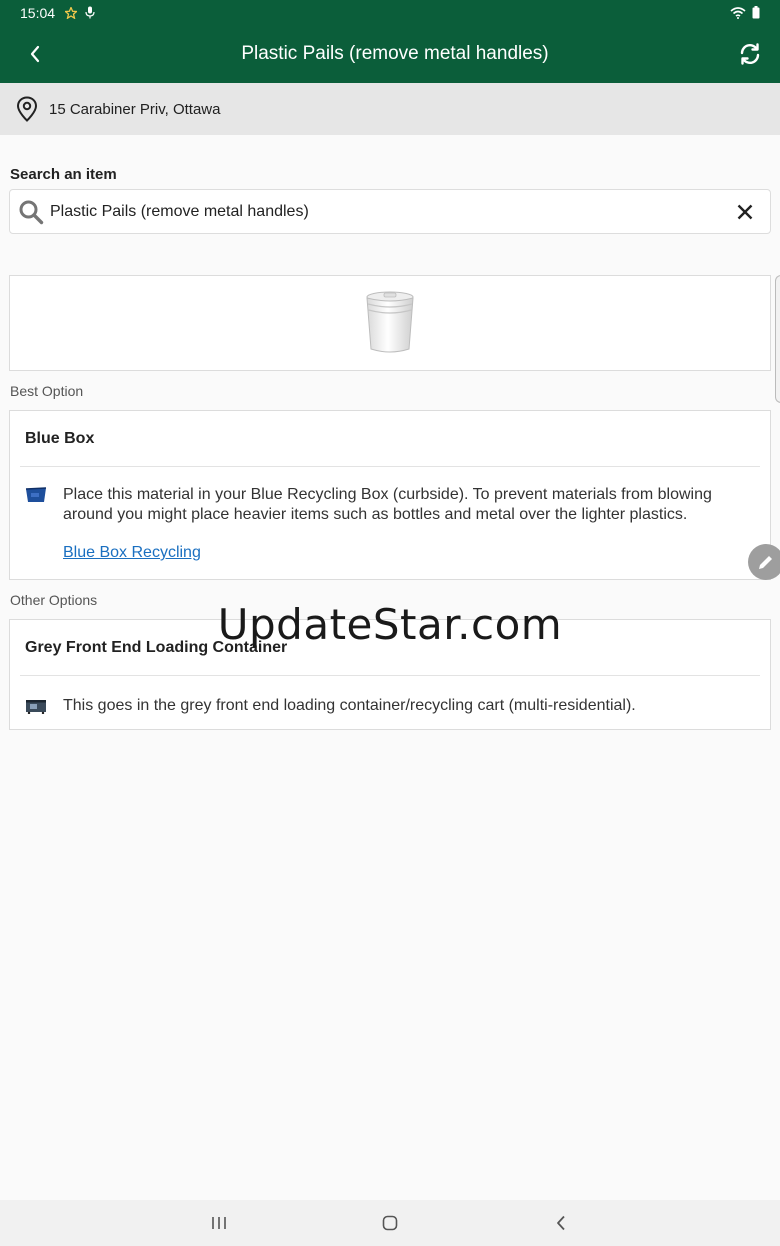  Describe the element at coordinates (390, 624) in the screenshot. I see `watermark: UpdateStar.com` at that location.